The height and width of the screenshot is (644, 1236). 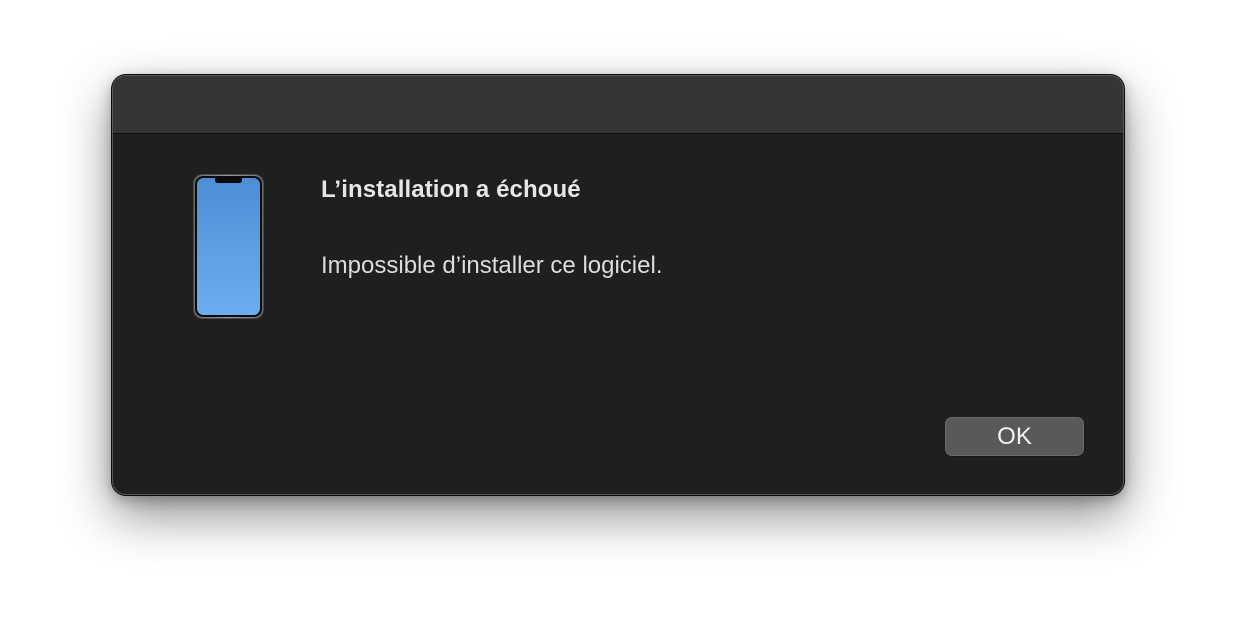 What do you see at coordinates (1014, 436) in the screenshot?
I see `ok-button: OK` at bounding box center [1014, 436].